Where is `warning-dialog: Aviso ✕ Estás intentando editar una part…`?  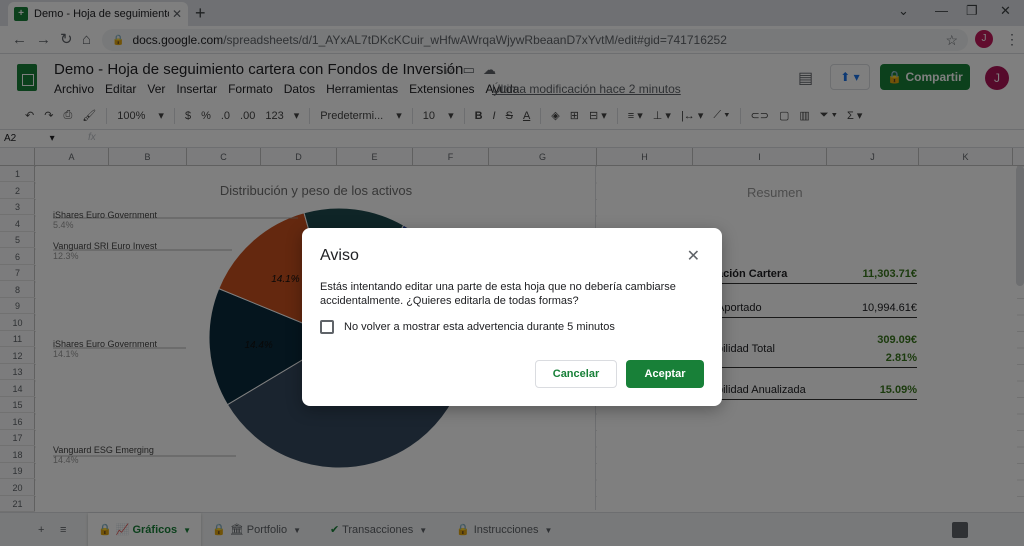 warning-dialog: Aviso ✕ Estás intentando editar una part… is located at coordinates (512, 317).